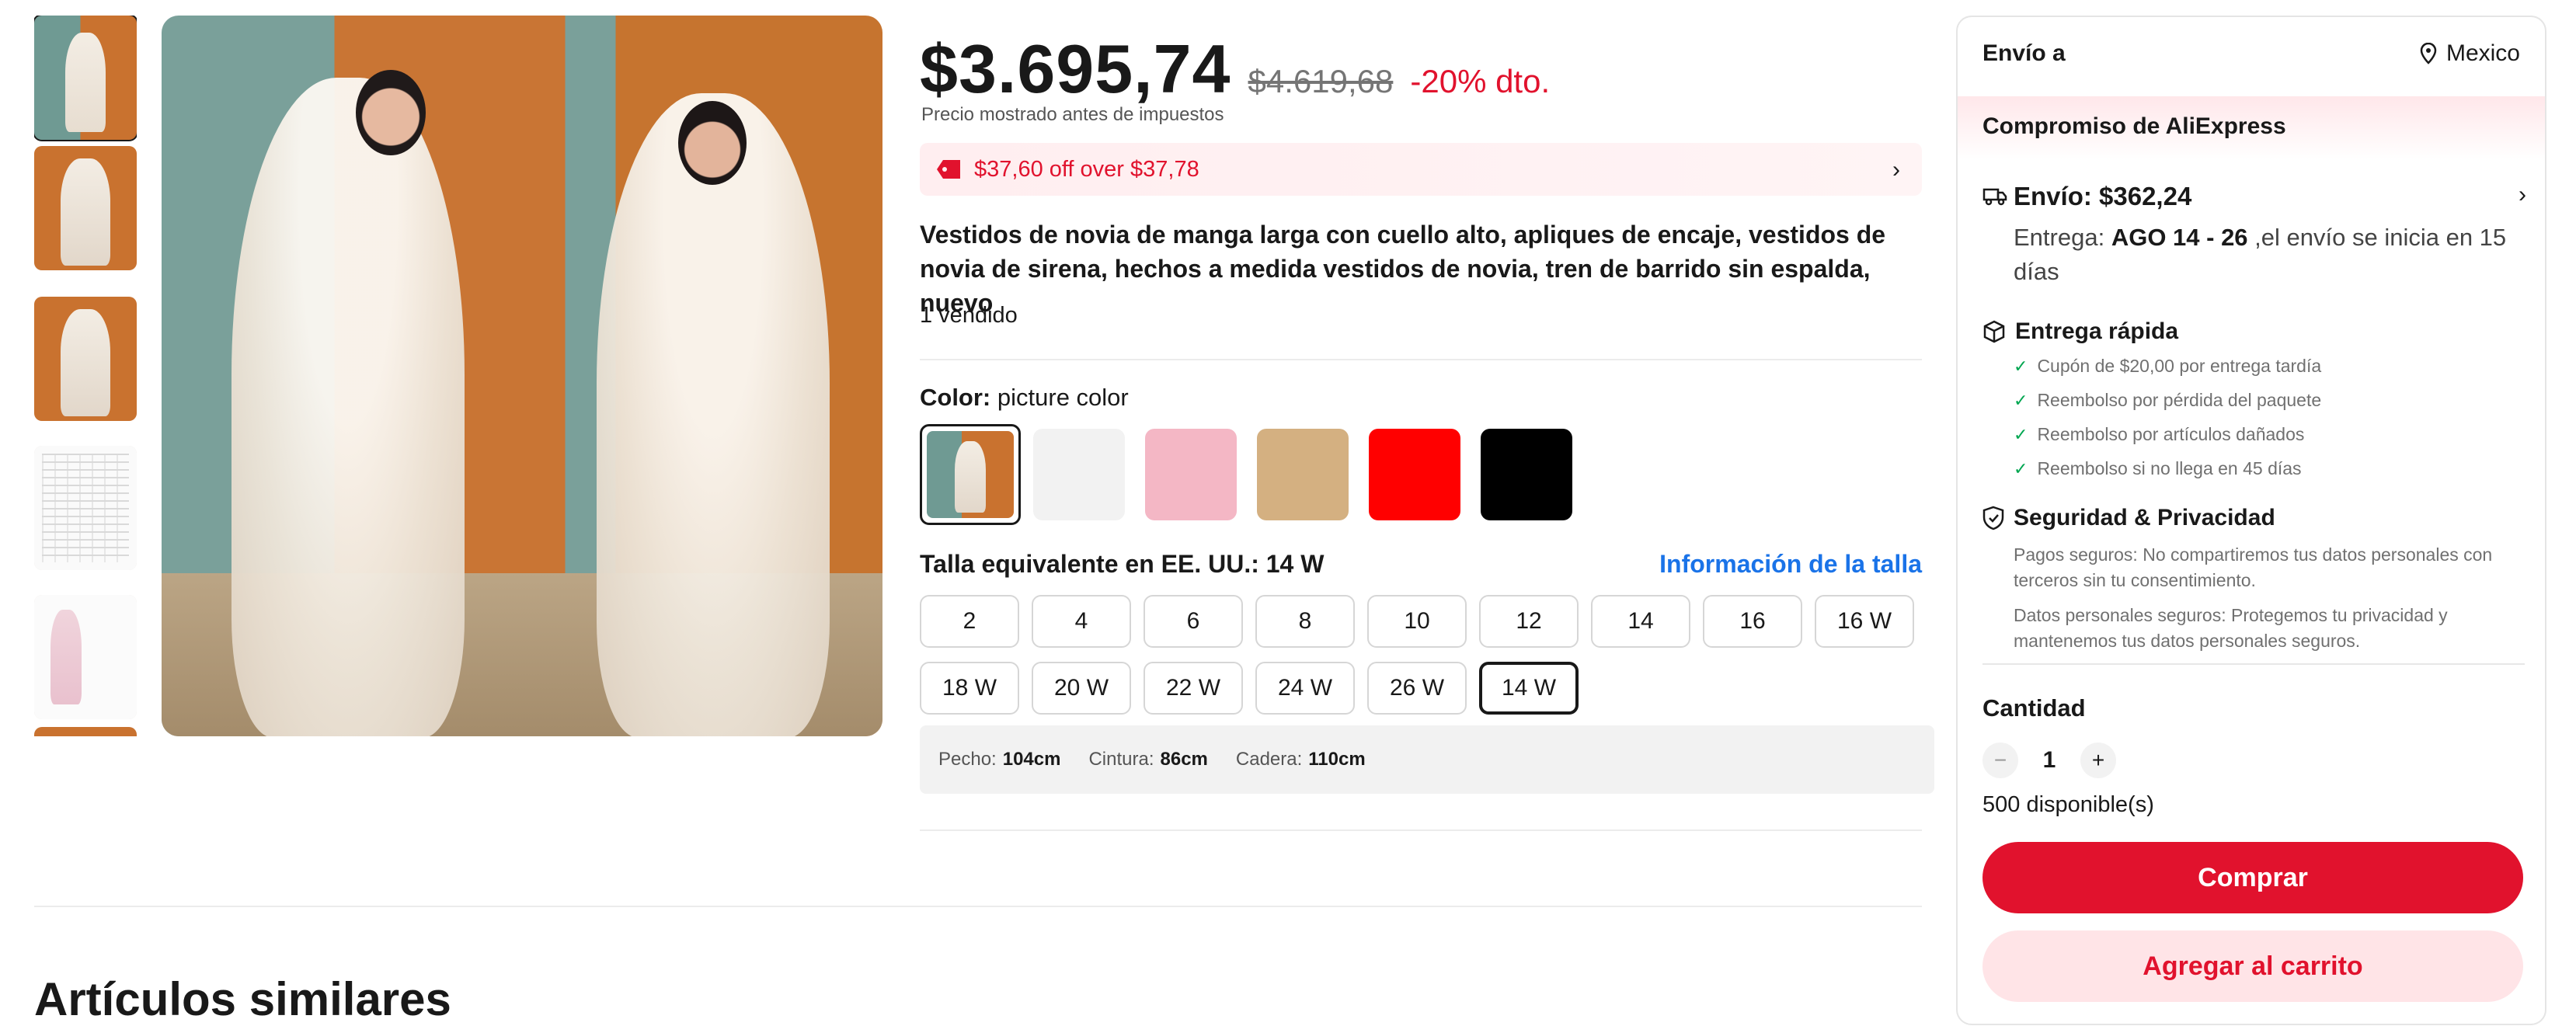 This screenshot has width=2576, height=1026. Describe the element at coordinates (2252, 877) in the screenshot. I see `buy-now-button: Comprar` at that location.